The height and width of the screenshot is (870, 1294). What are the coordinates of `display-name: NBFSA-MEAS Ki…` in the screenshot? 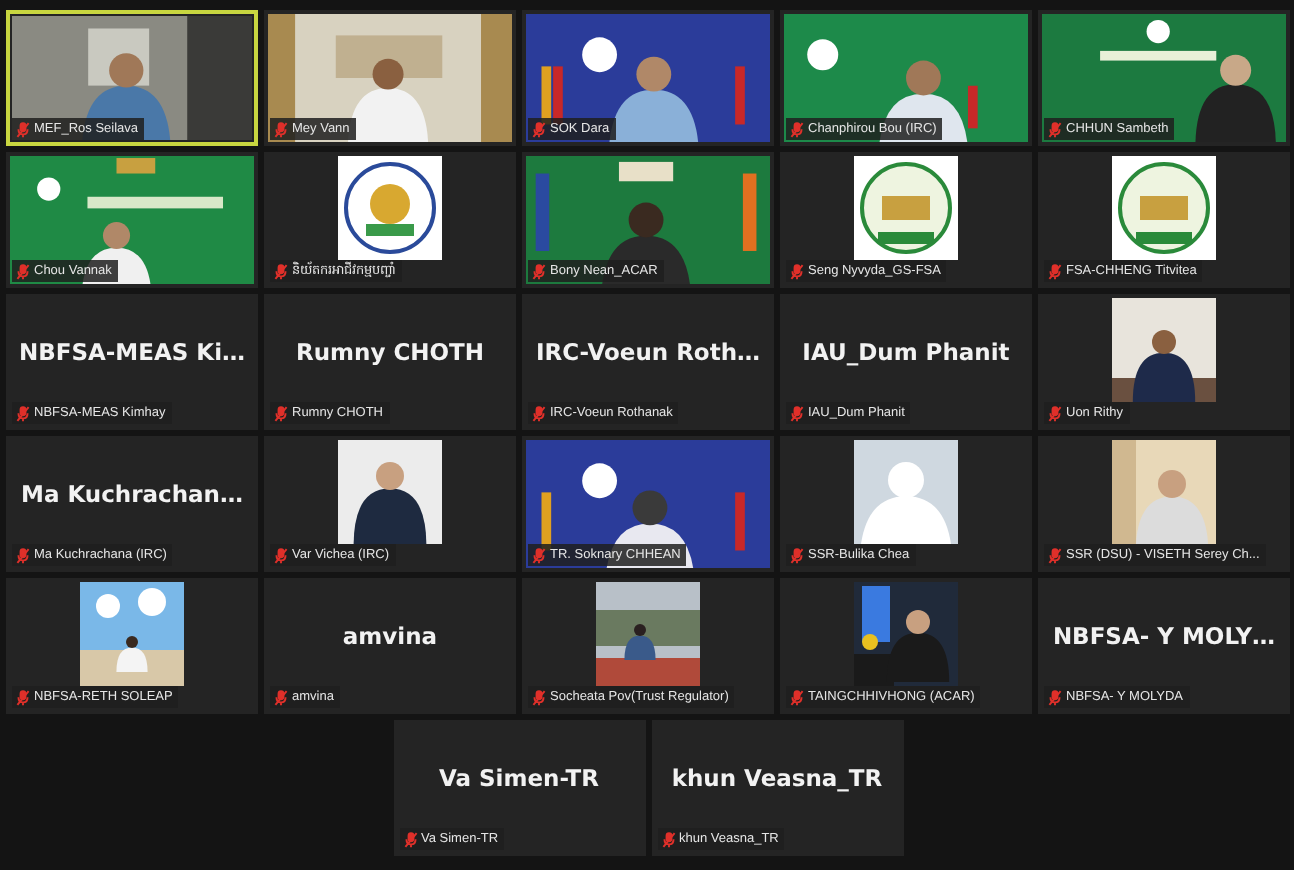 It's located at (132, 352).